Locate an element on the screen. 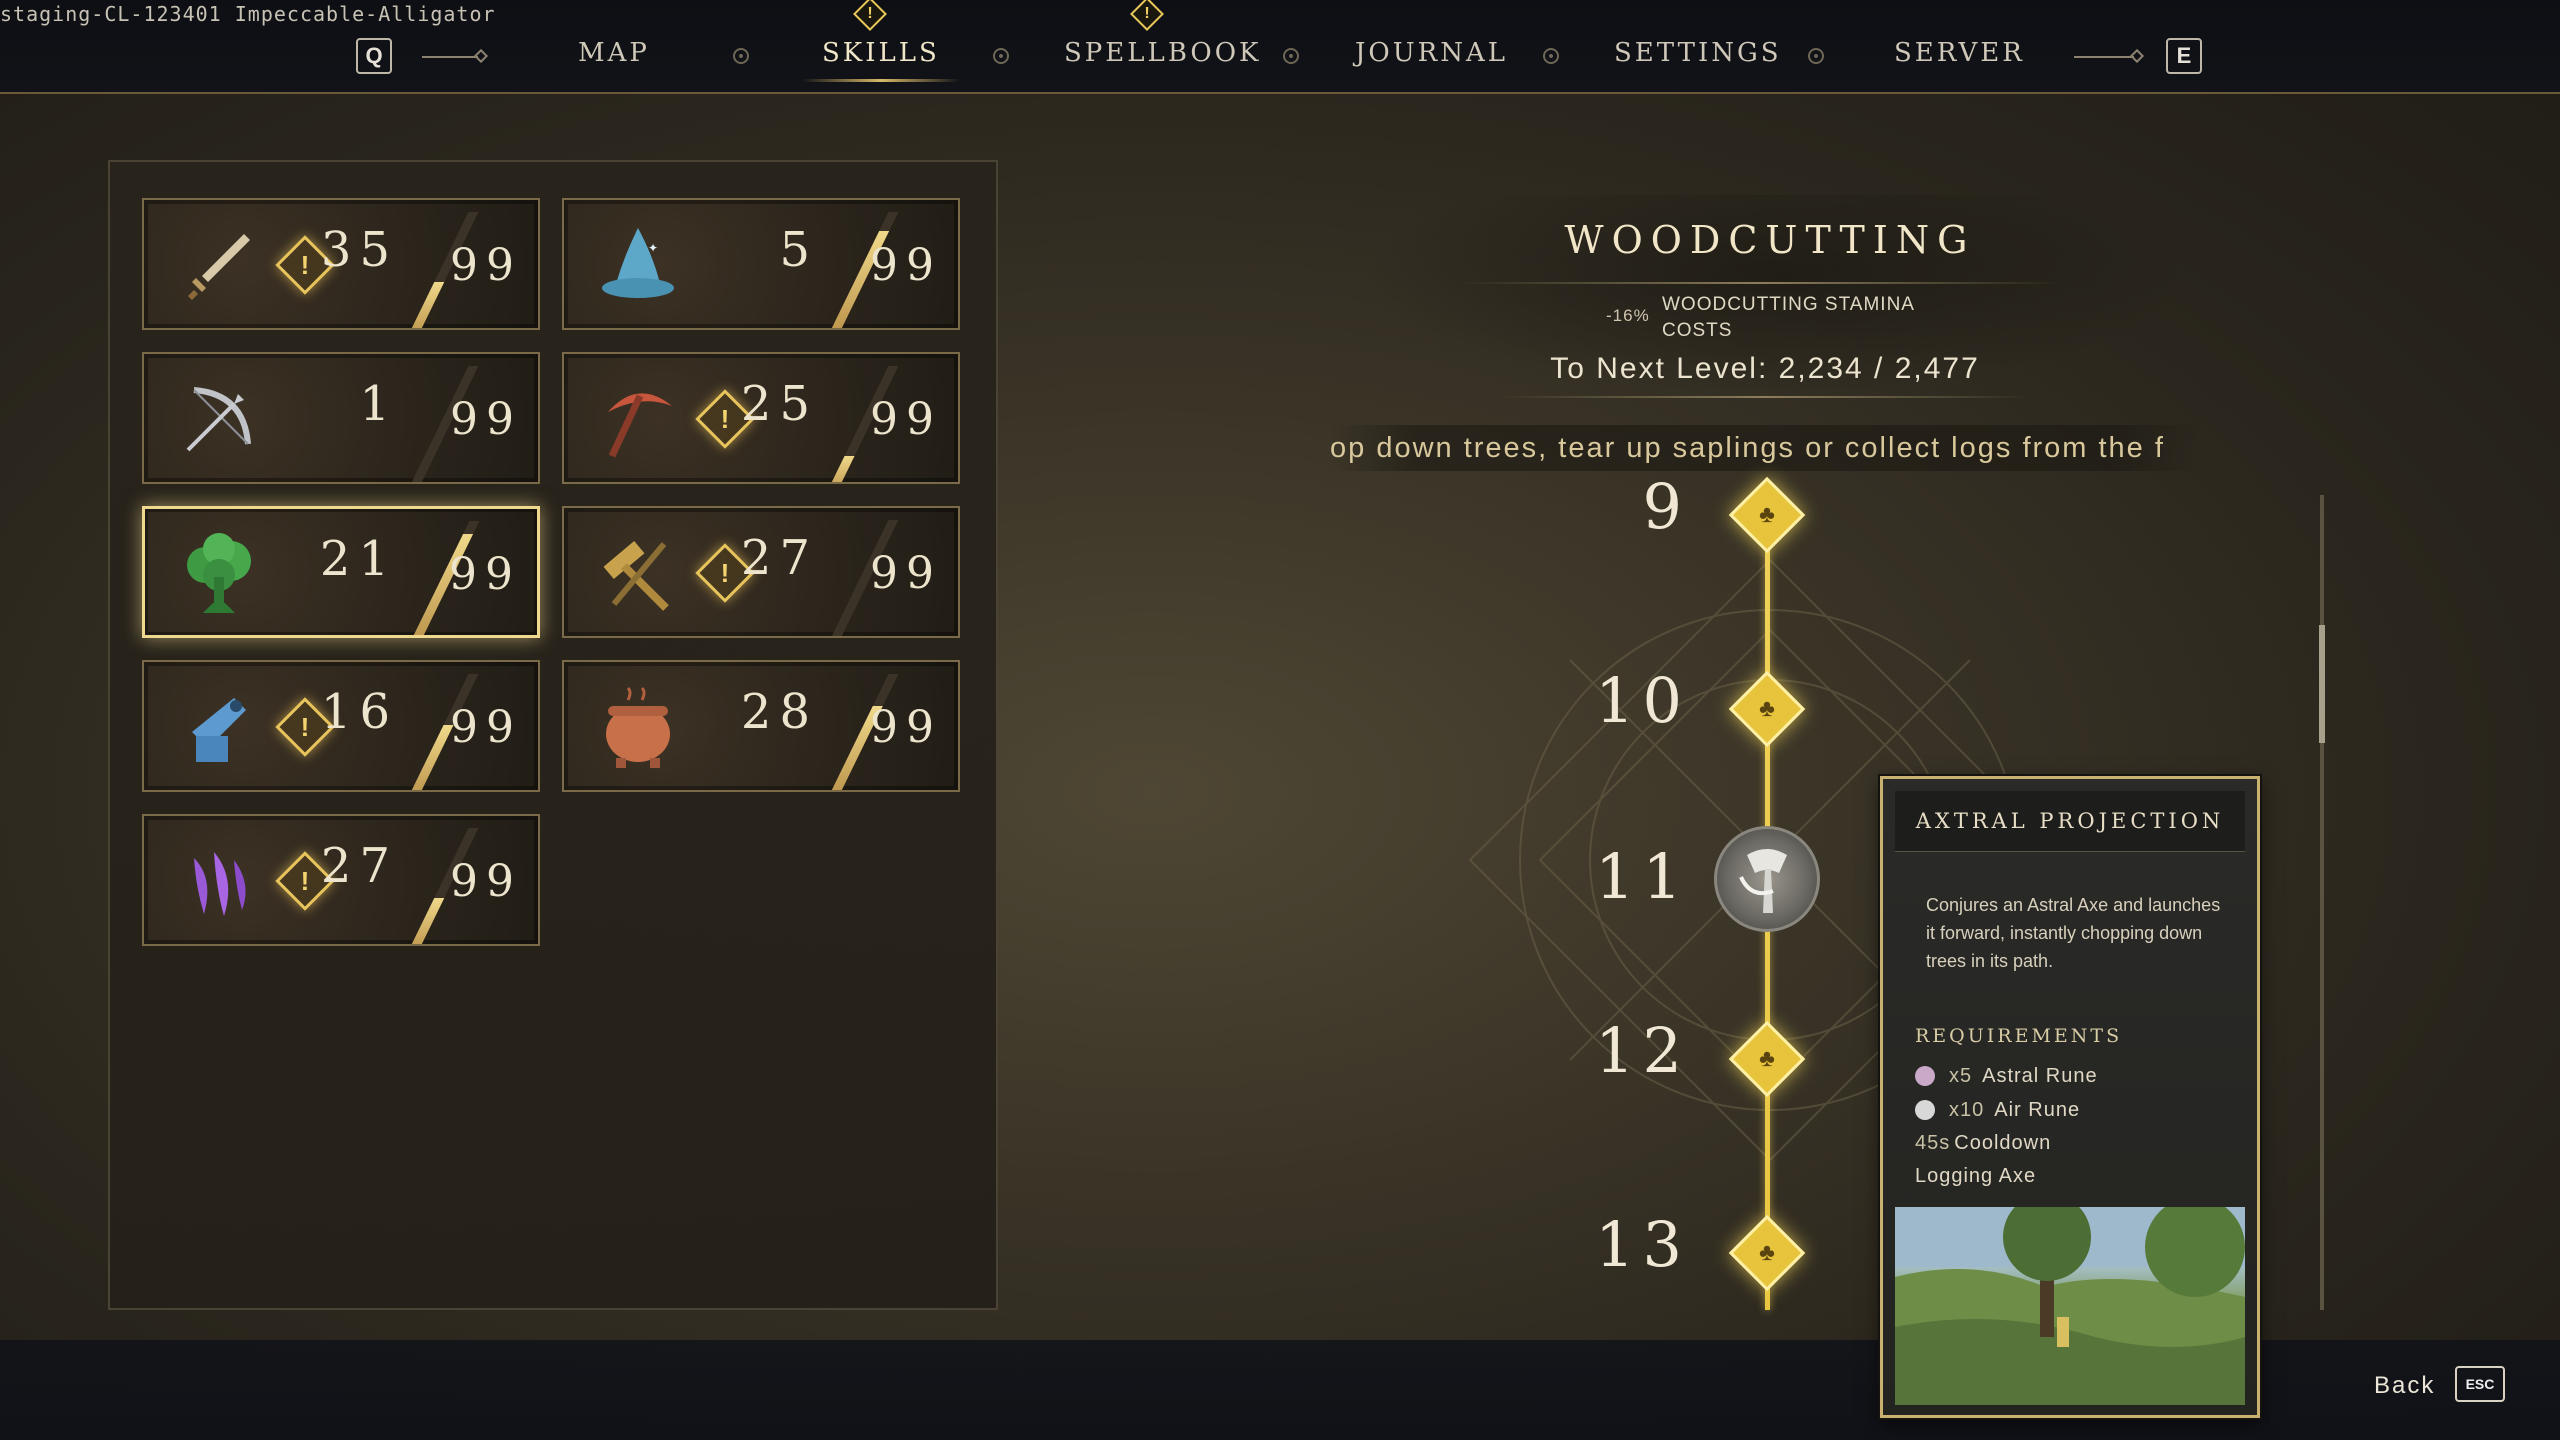 This screenshot has height=1440, width=2560. skill-title: WOODCUTTING is located at coordinates (1770, 240).